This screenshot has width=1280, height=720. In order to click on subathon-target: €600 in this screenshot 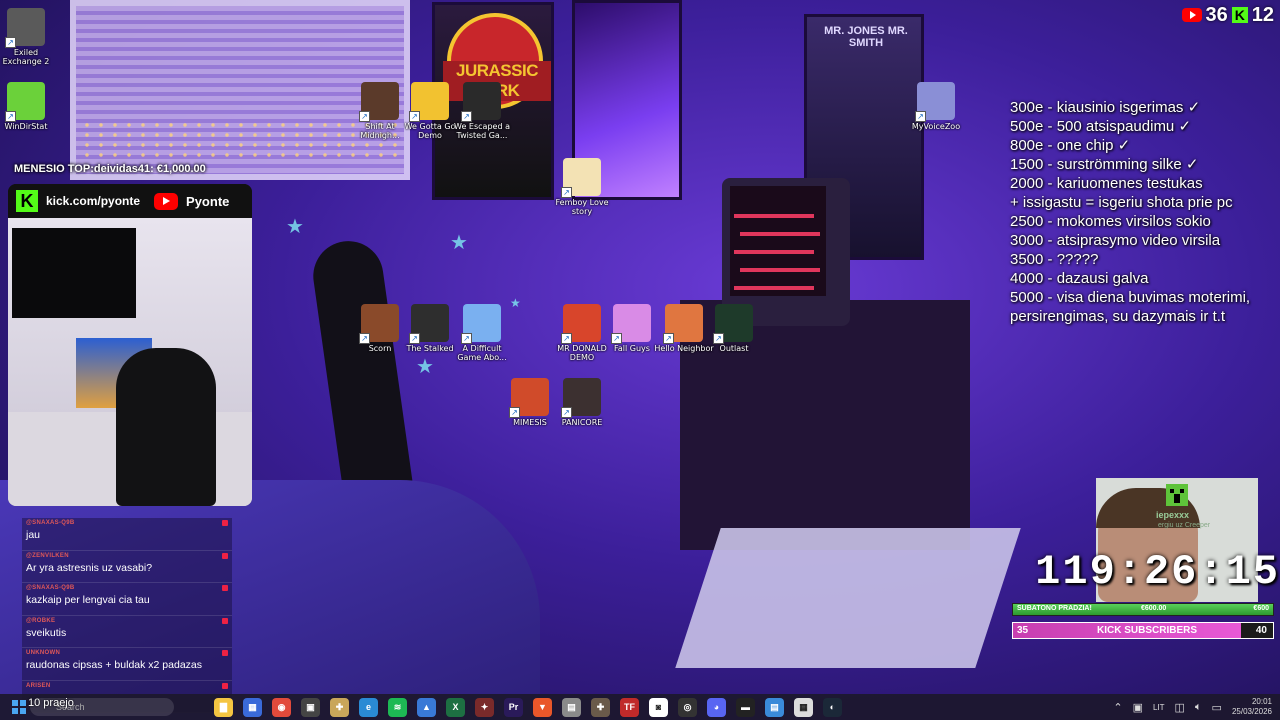, I will do `click(1261, 608)`.